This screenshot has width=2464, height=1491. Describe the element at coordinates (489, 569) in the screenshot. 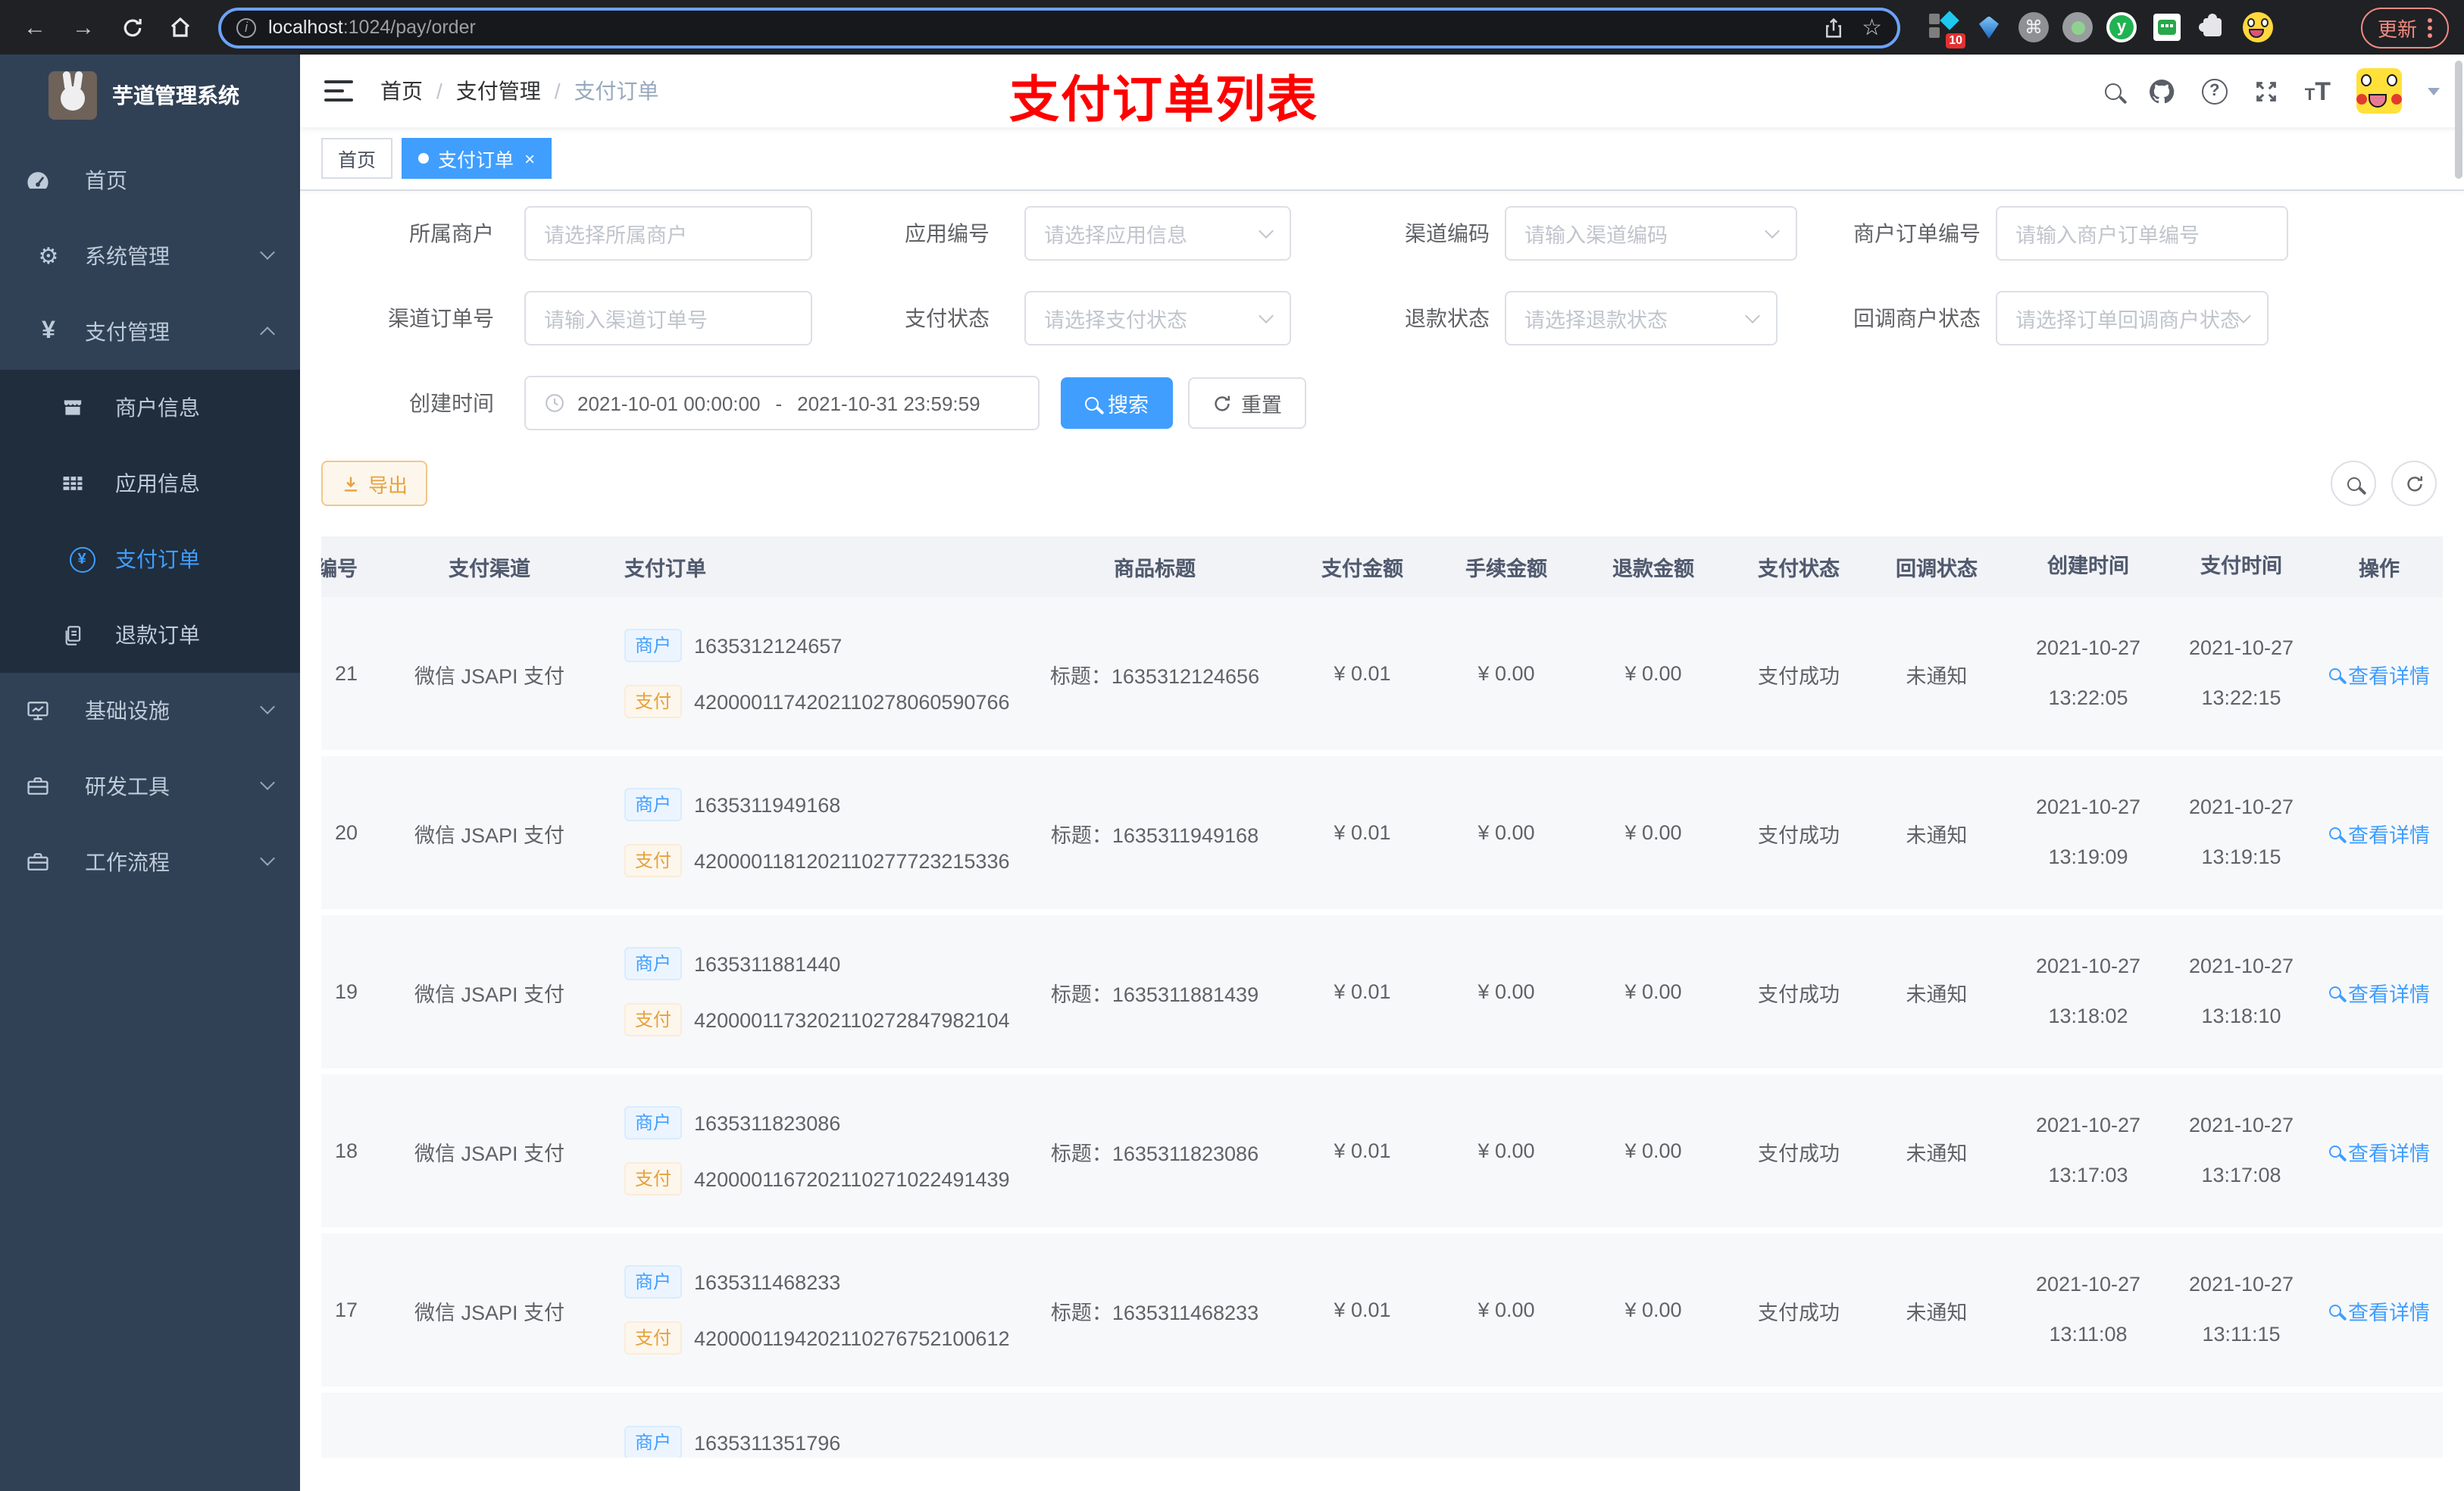

I see `col-header-channel: 支付渠道` at that location.